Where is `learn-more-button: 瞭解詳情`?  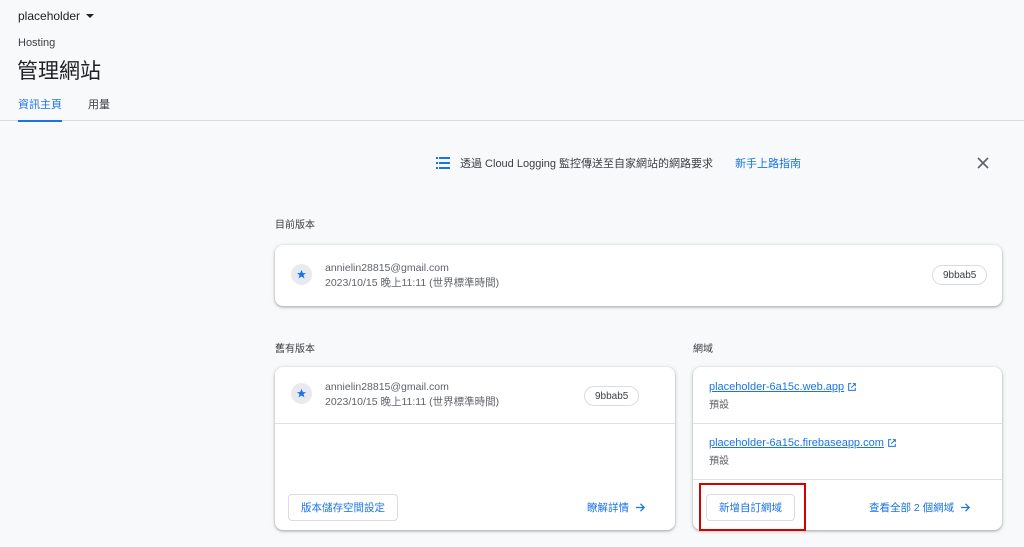
learn-more-button: 瞭解詳情 is located at coordinates (616, 507).